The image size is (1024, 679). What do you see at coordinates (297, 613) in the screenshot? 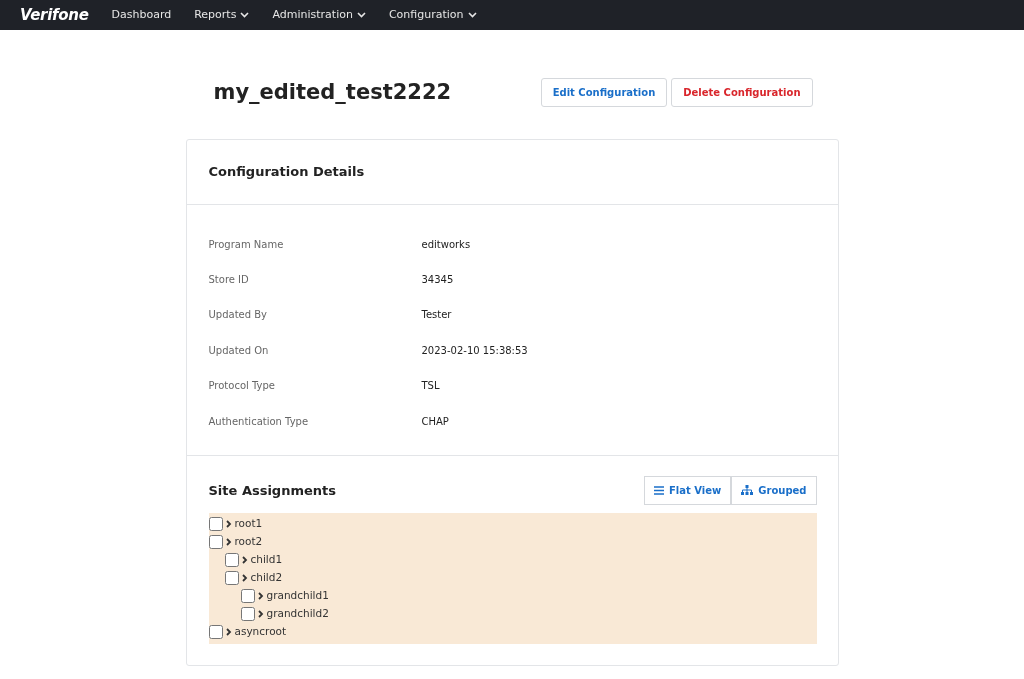
I see `tree-label: grandchild2` at bounding box center [297, 613].